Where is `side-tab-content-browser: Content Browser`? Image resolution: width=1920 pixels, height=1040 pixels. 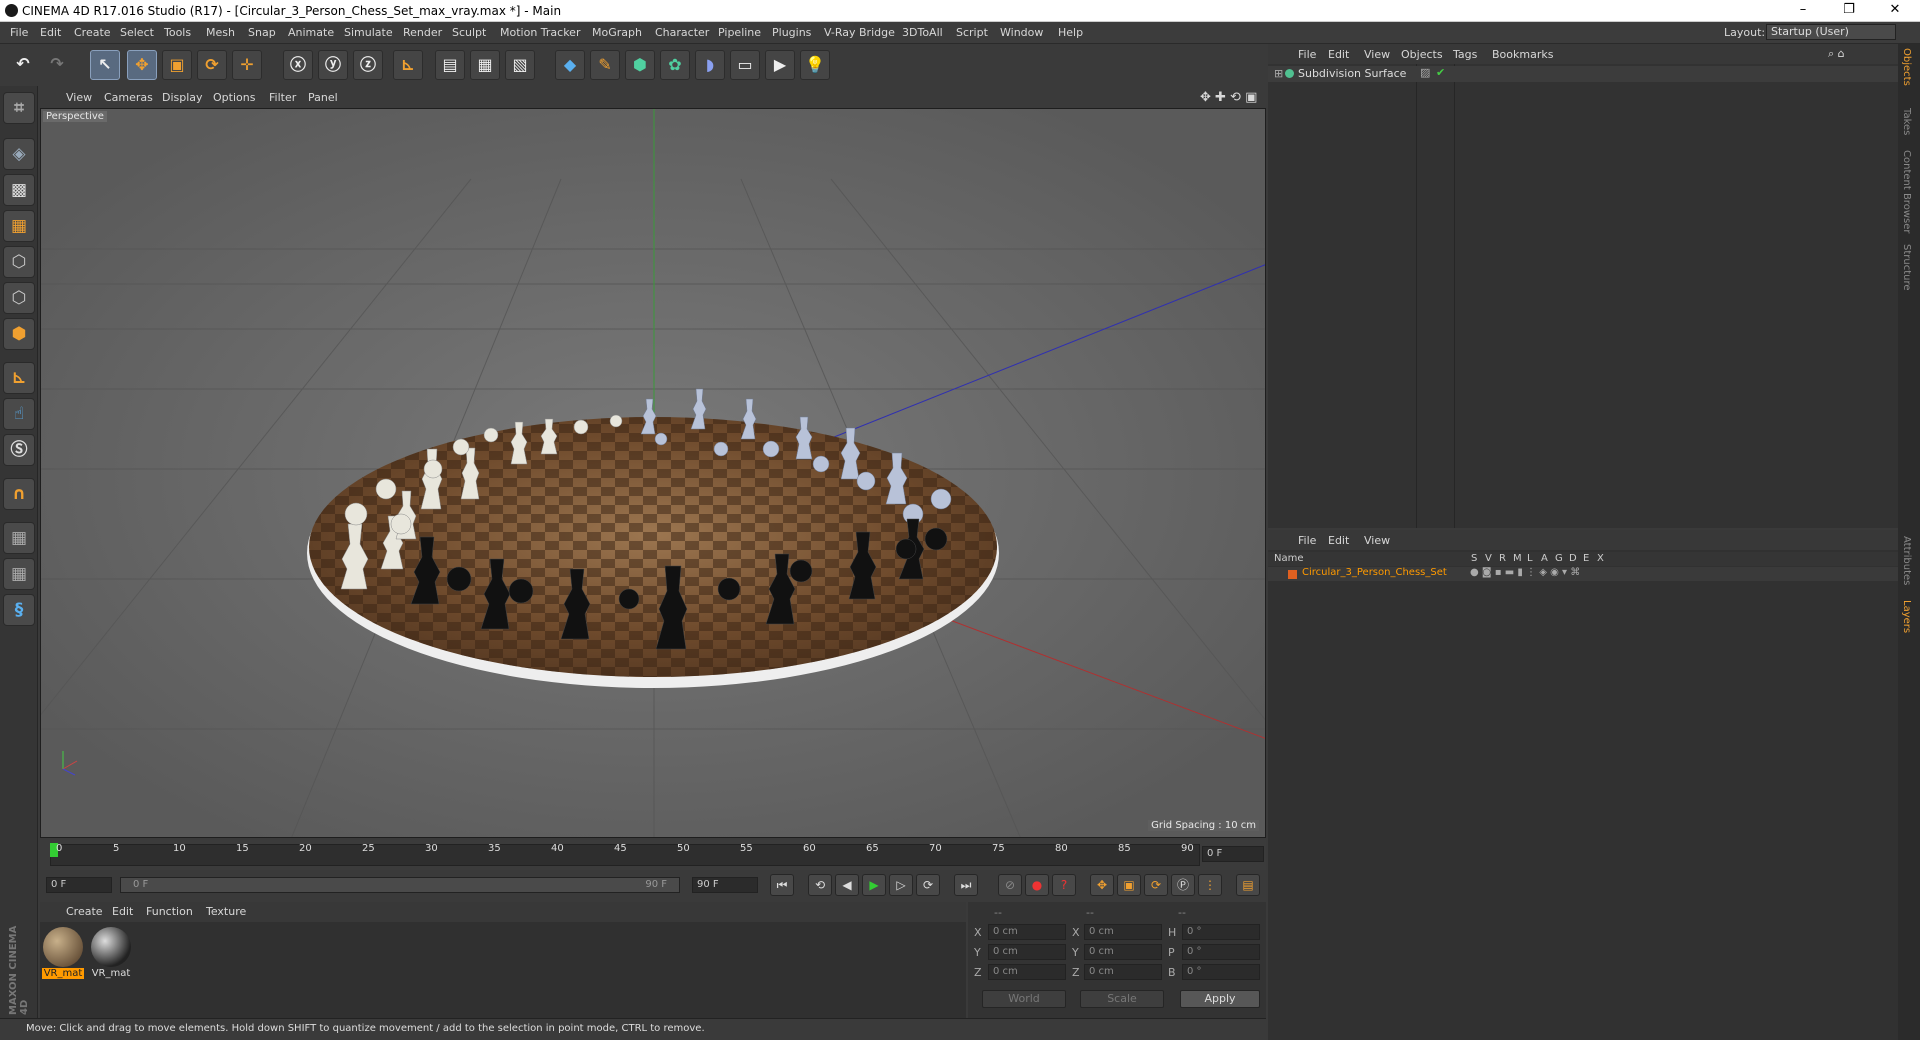 side-tab-content-browser: Content Browser is located at coordinates (1906, 191).